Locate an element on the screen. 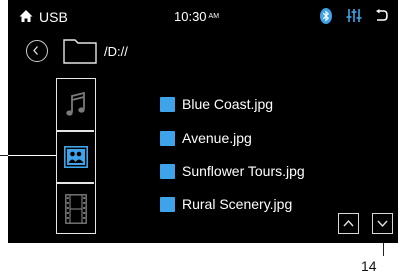  home-icon is located at coordinates (26, 16).